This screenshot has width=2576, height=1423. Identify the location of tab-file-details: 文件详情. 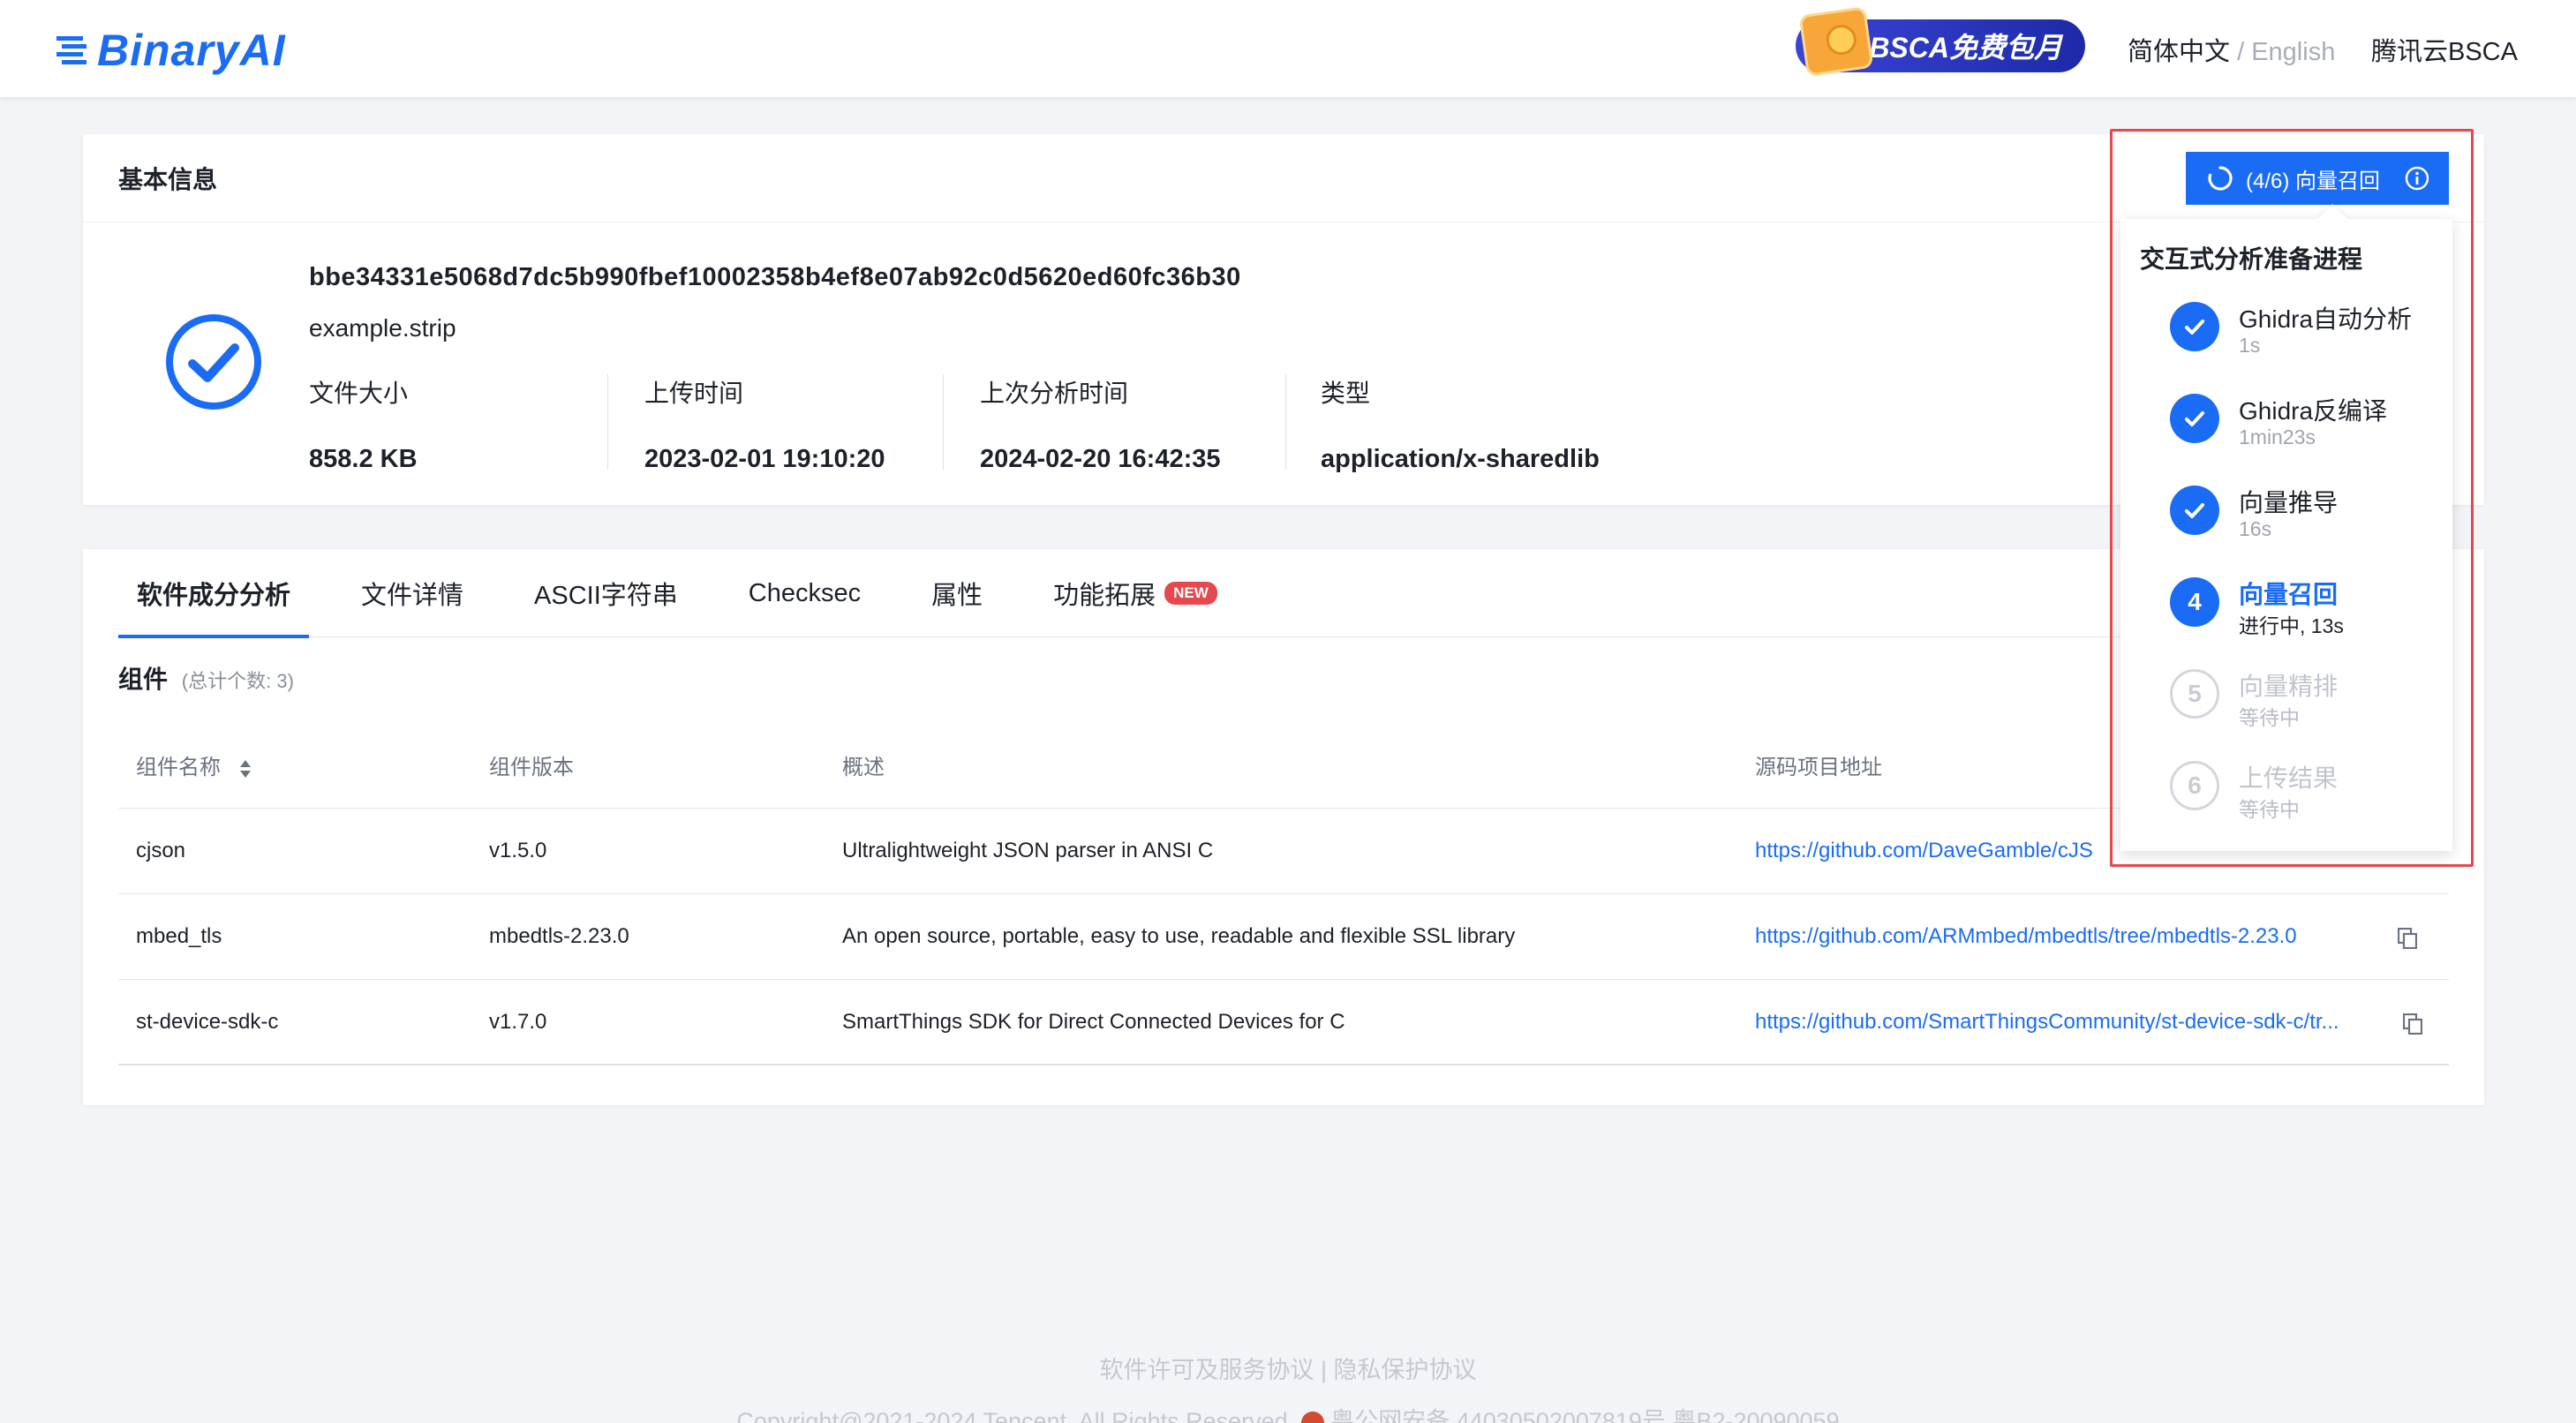
(413, 593).